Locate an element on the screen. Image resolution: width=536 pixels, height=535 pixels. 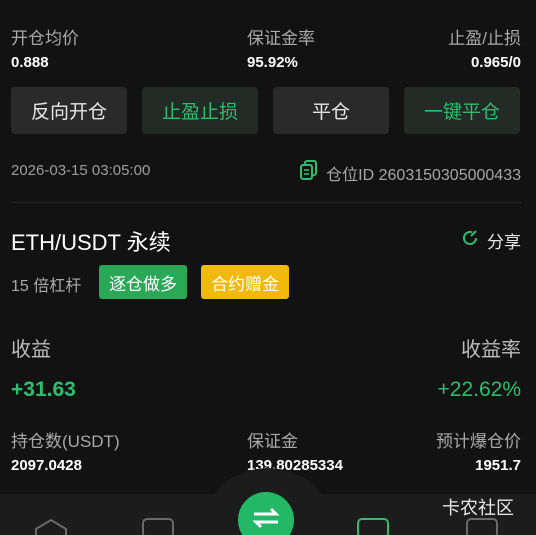
size-value: 2097.0428 is located at coordinates (46, 465).